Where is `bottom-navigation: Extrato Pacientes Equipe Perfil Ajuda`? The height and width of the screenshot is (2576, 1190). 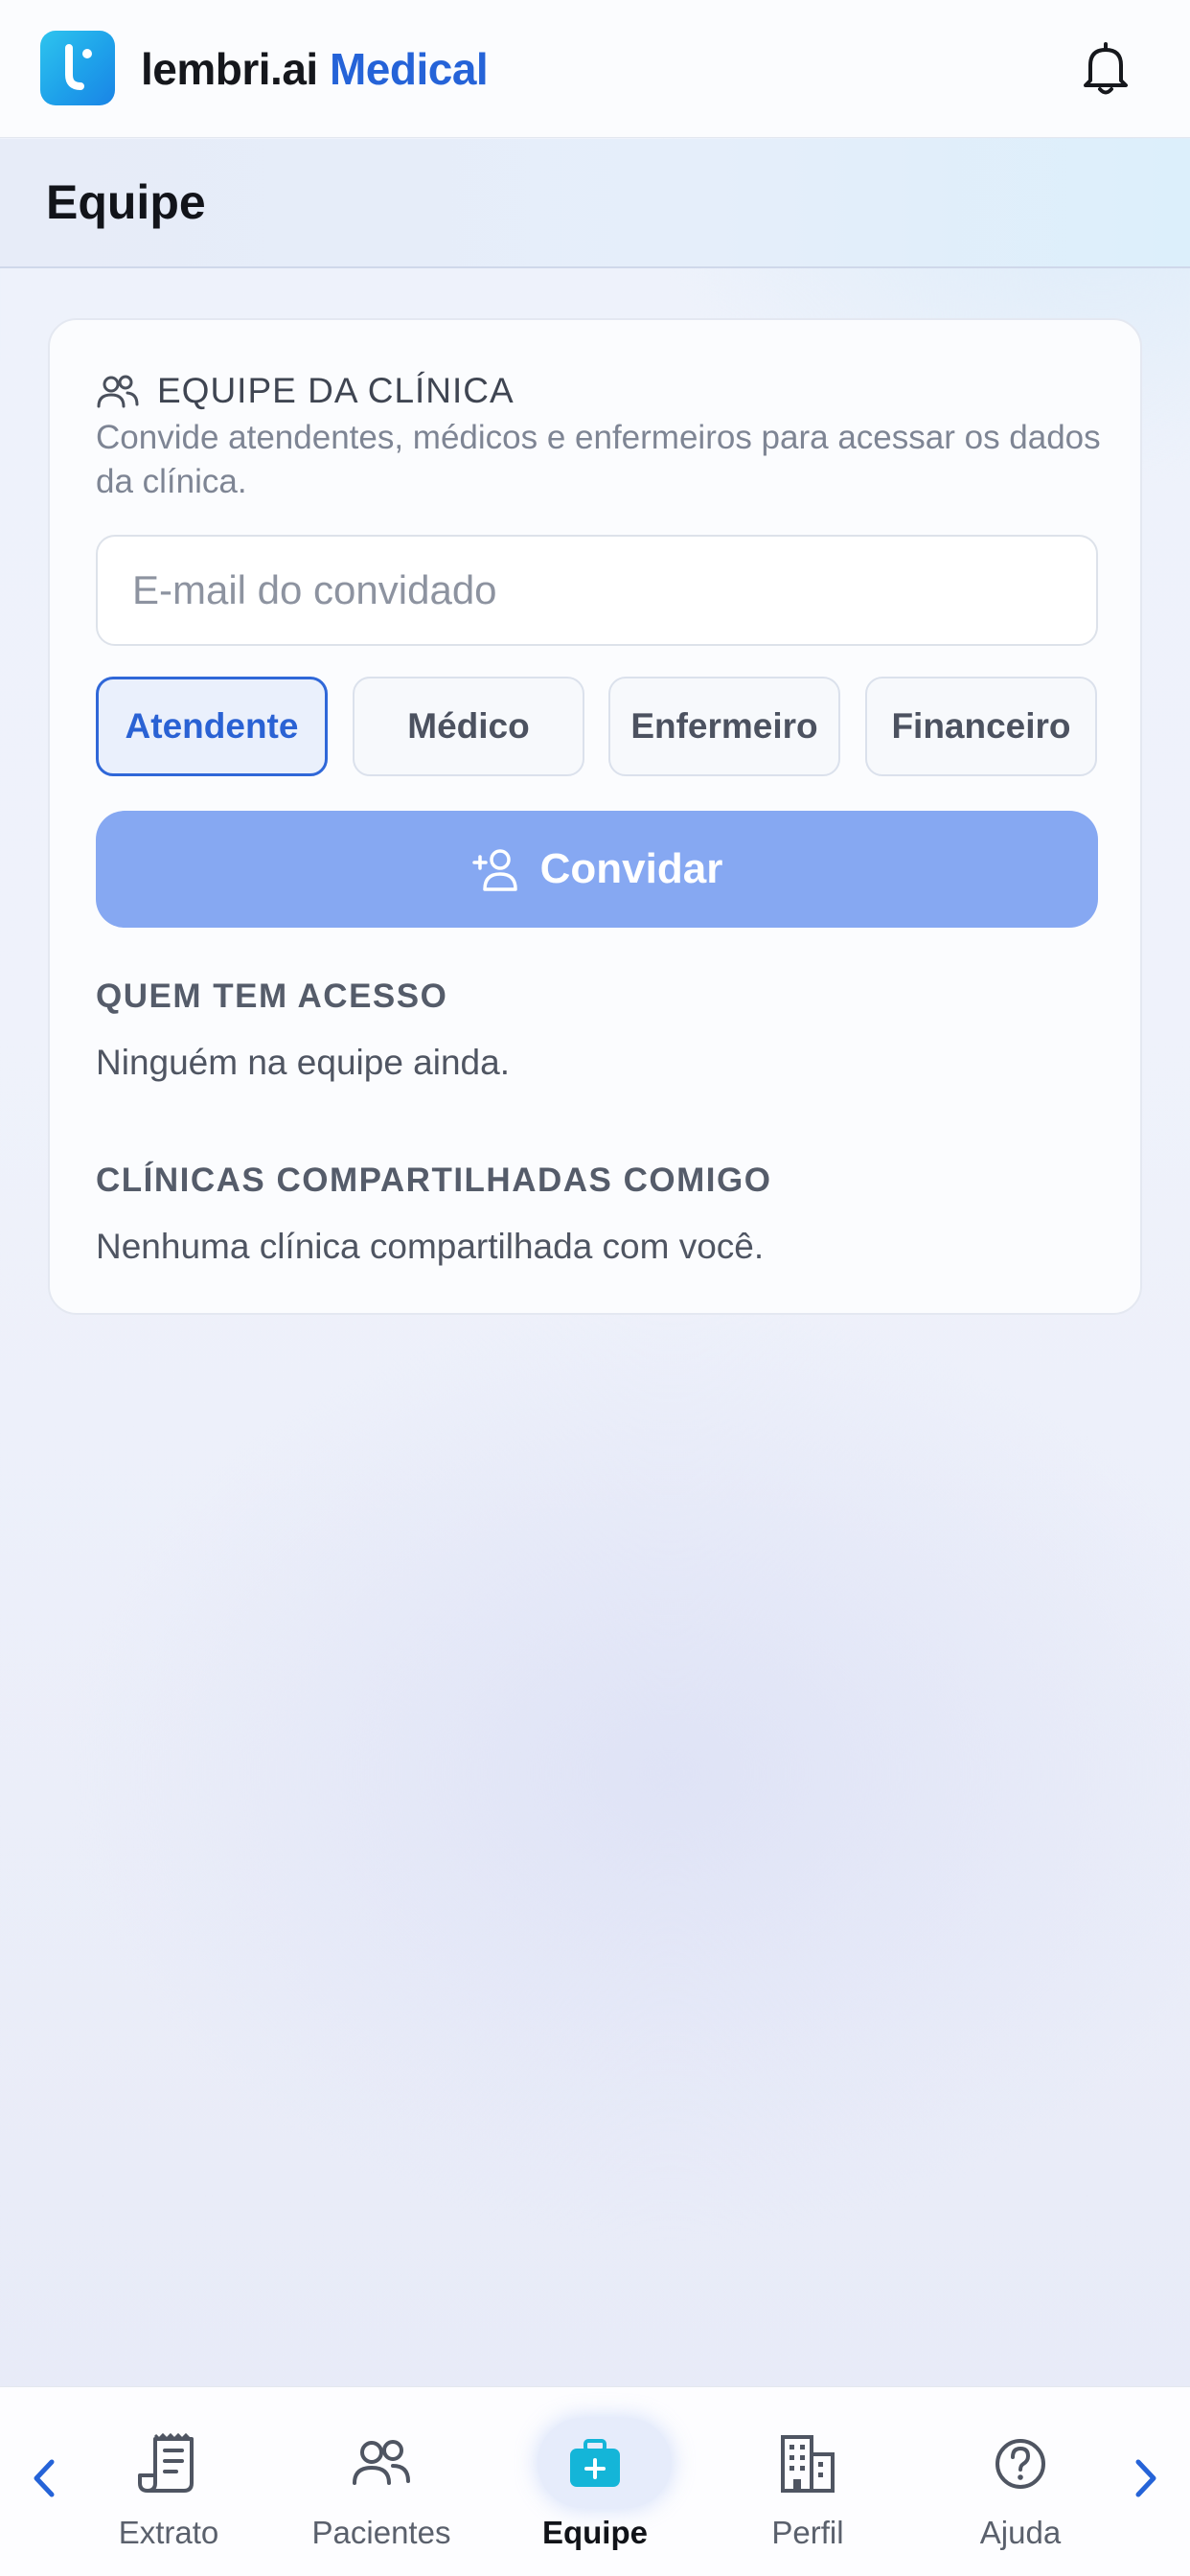
bottom-navigation: Extrato Pacientes Equipe Perfil Ajuda is located at coordinates (595, 2481).